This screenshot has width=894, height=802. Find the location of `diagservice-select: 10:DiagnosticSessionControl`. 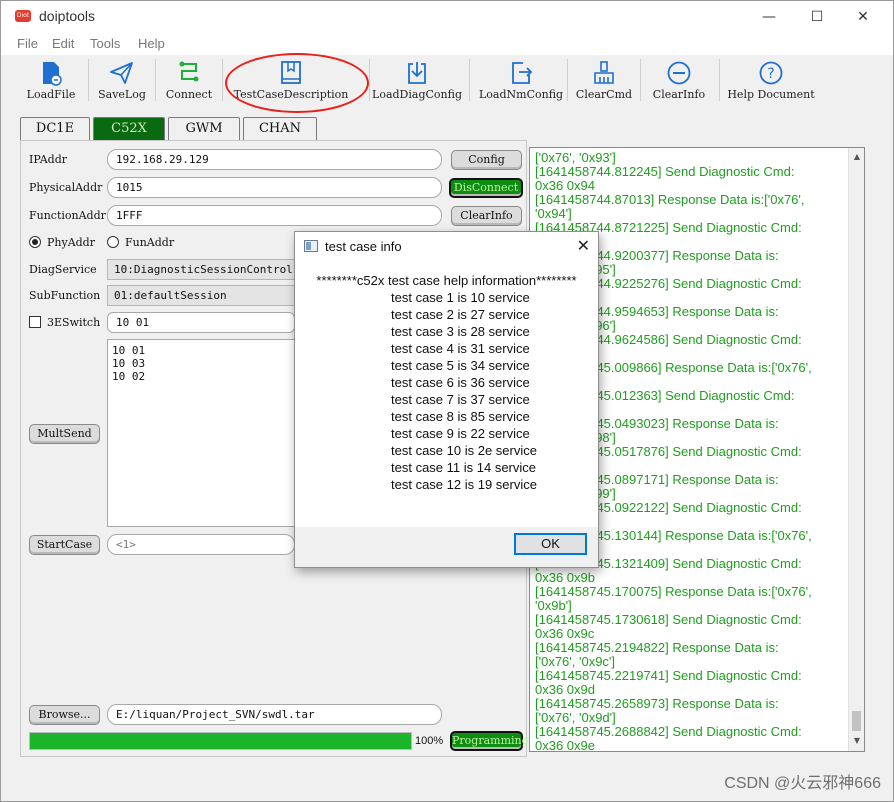

diagservice-select: 10:DiagnosticSessionControl is located at coordinates (201, 269).